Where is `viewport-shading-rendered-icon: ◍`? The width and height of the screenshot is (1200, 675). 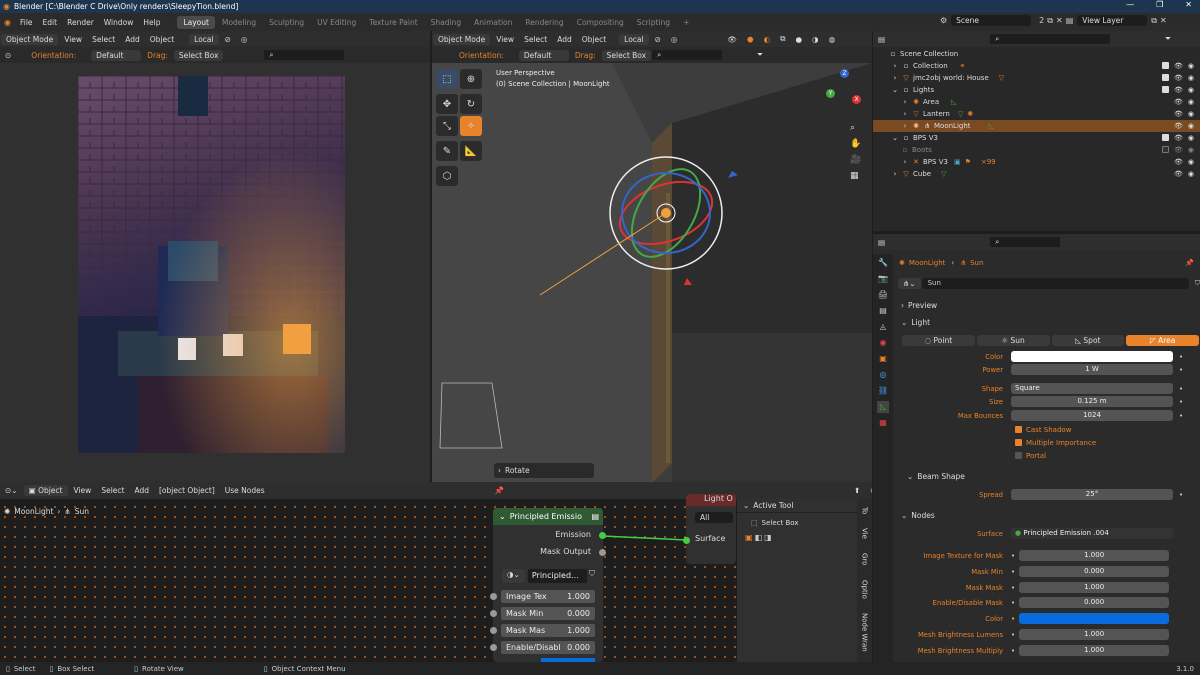
viewport-shading-rendered-icon: ◍ is located at coordinates (832, 39).